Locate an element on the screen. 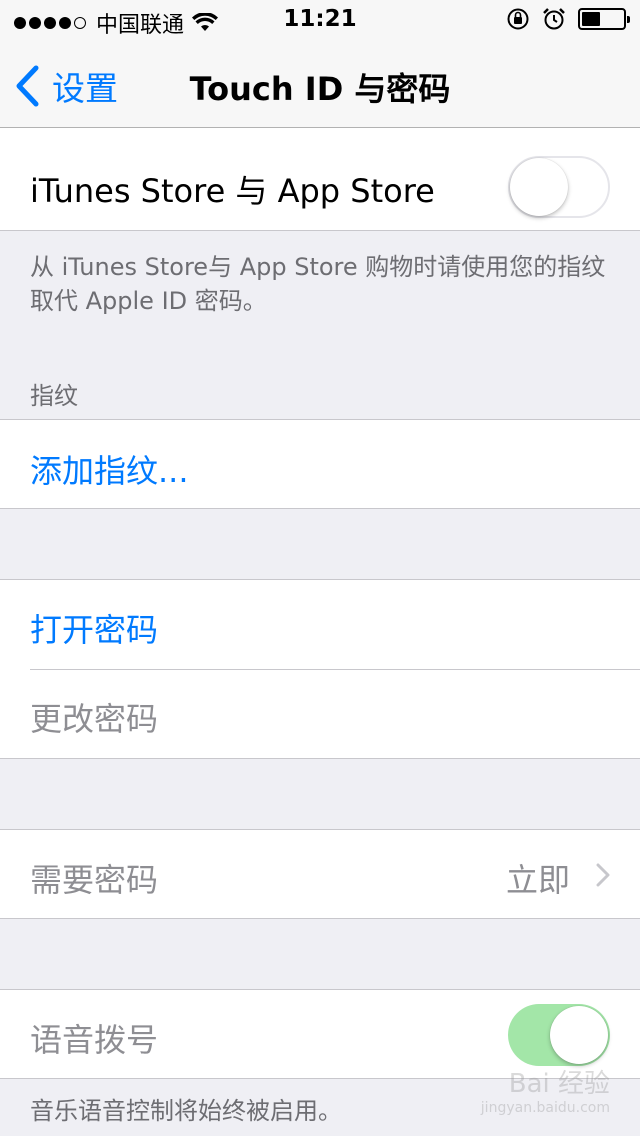 This screenshot has width=640, height=1136. require-passcode-label: 需要密码 is located at coordinates (94, 880).